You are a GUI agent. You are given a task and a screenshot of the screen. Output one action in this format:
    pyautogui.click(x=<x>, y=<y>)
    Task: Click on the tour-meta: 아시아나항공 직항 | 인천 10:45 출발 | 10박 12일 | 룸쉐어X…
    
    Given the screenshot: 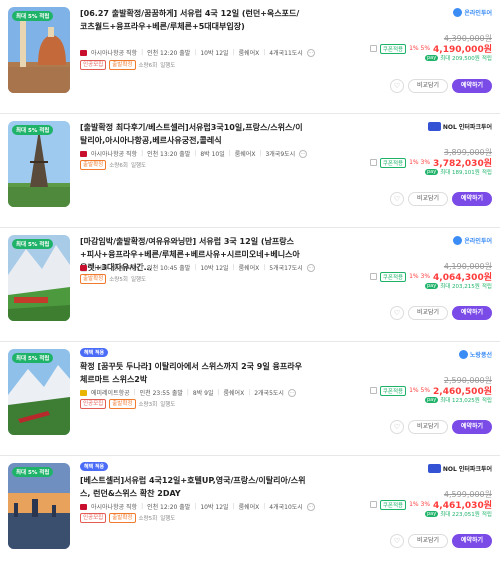 What is the action you would take?
    pyautogui.click(x=197, y=267)
    